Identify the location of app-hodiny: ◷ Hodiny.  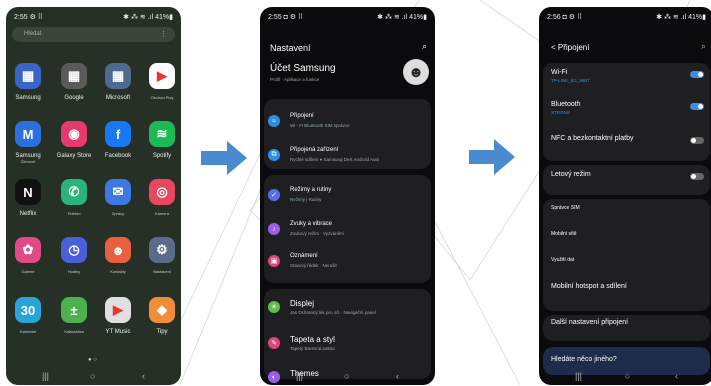
(74, 261).